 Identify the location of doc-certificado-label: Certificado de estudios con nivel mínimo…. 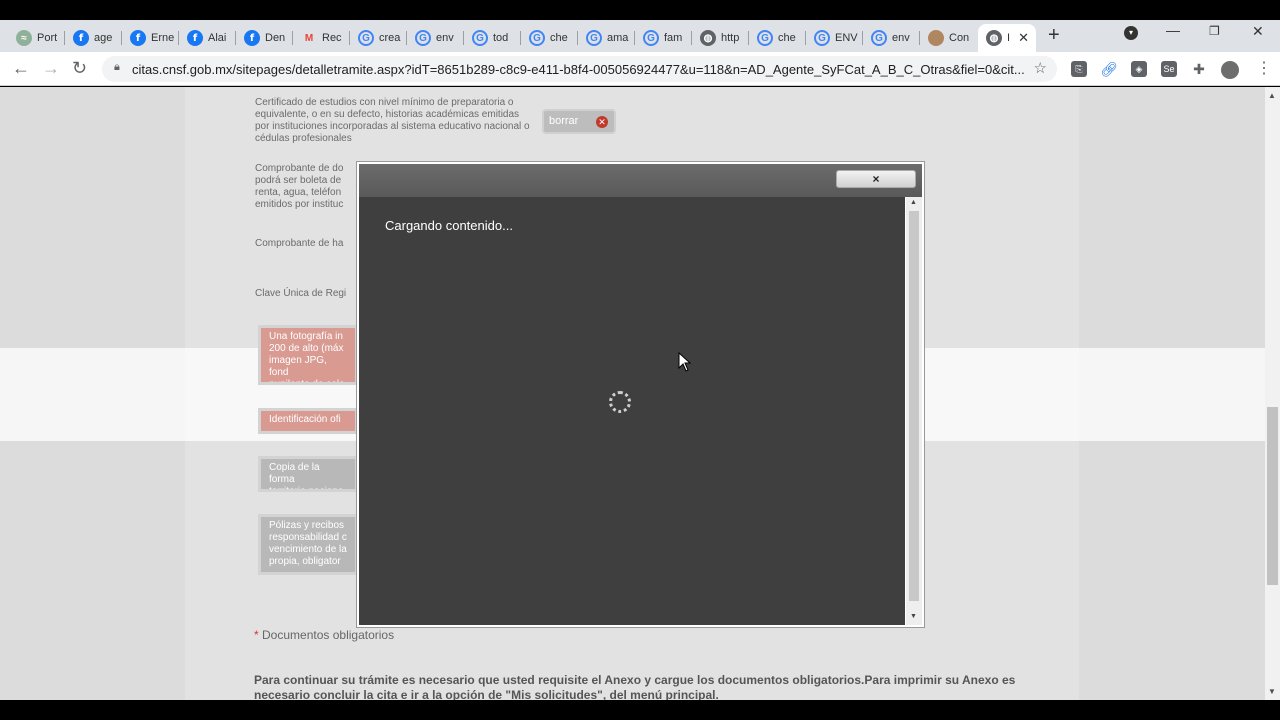
(392, 120).